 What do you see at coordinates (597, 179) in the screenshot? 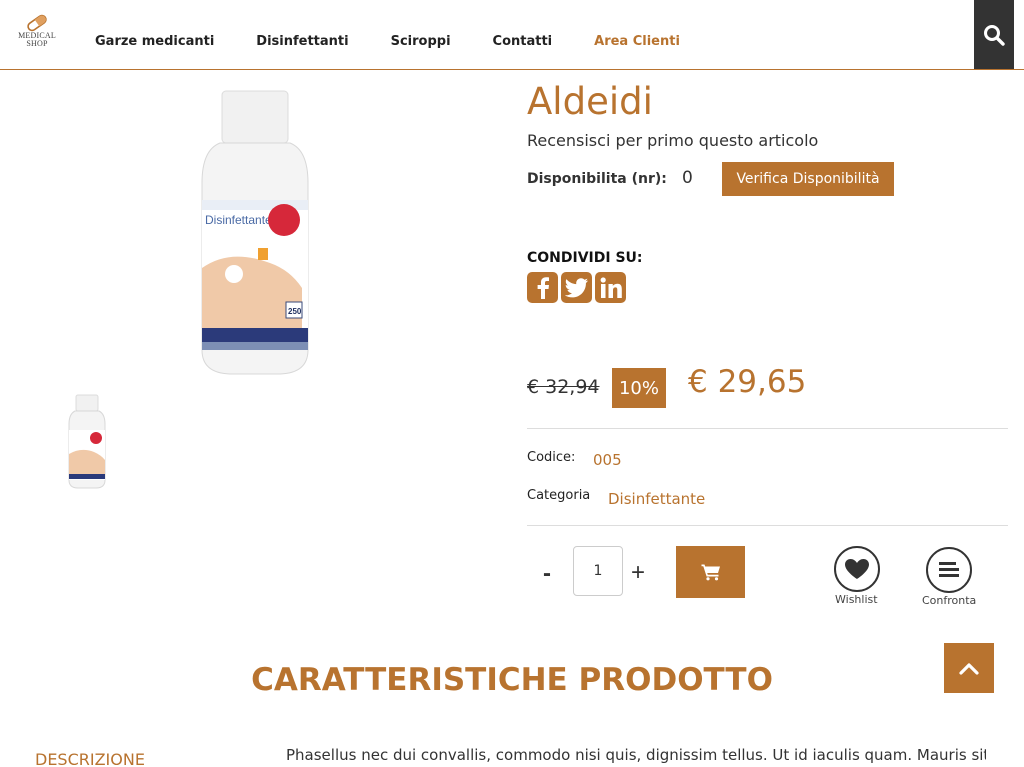
I see `availability-label: Disponibilita (nr):` at bounding box center [597, 179].